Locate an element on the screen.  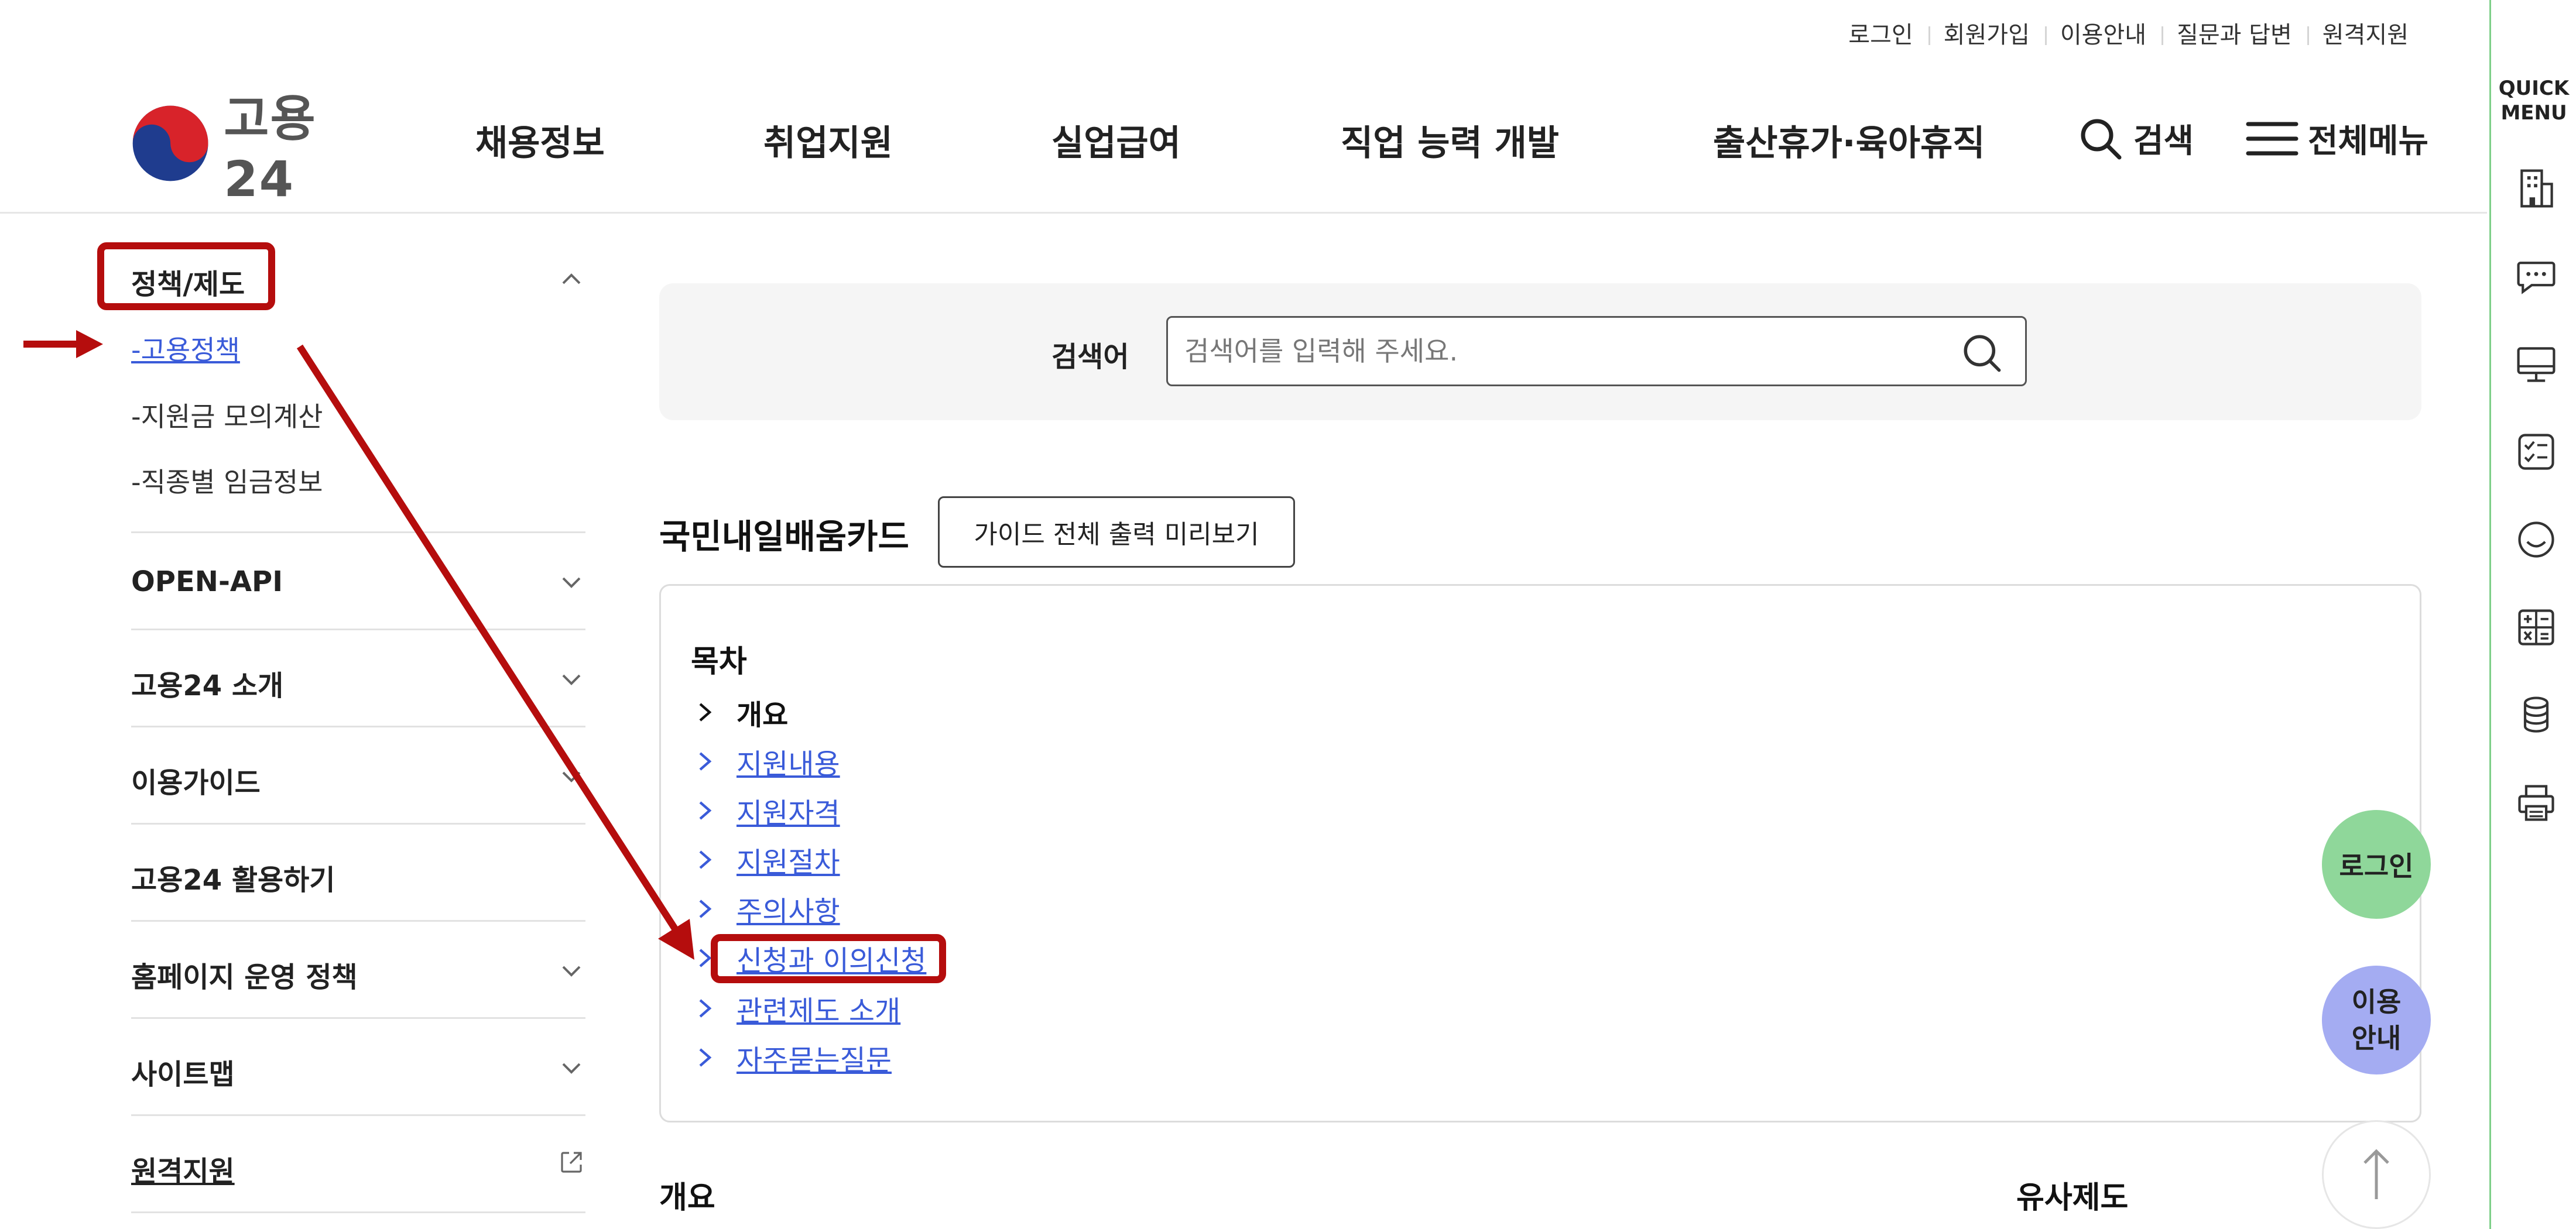
sidebar-section-site-policy: 홈페이지 운영 정책 is located at coordinates (244, 974).